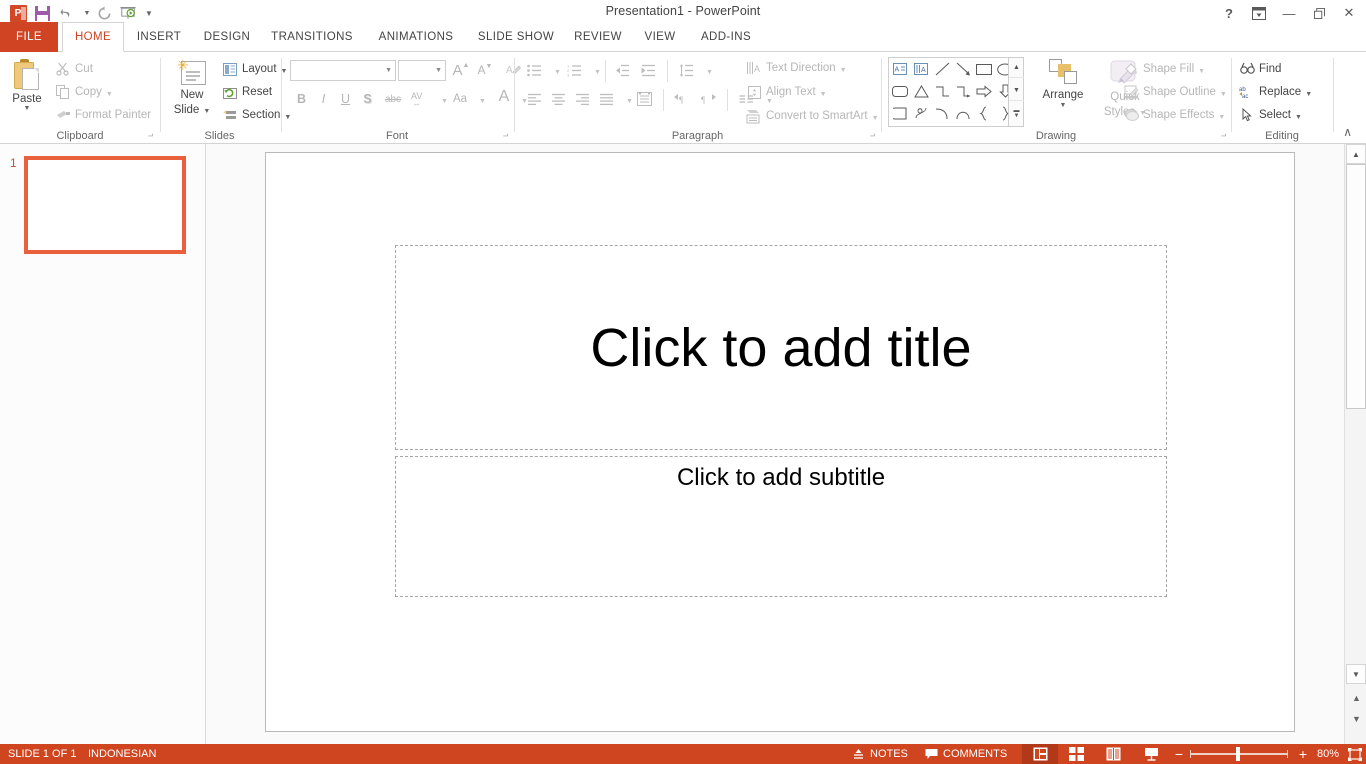 Image resolution: width=1366 pixels, height=764 pixels. Describe the element at coordinates (505, 135) in the screenshot. I see `font-dialog-launcher` at that location.